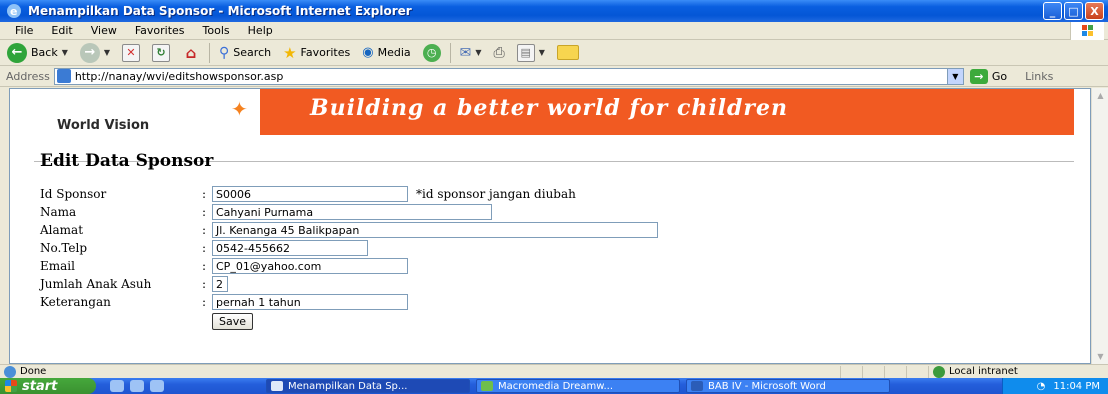 This screenshot has height=394, width=1108. Describe the element at coordinates (191, 53) in the screenshot. I see `home-button: ⌂` at that location.